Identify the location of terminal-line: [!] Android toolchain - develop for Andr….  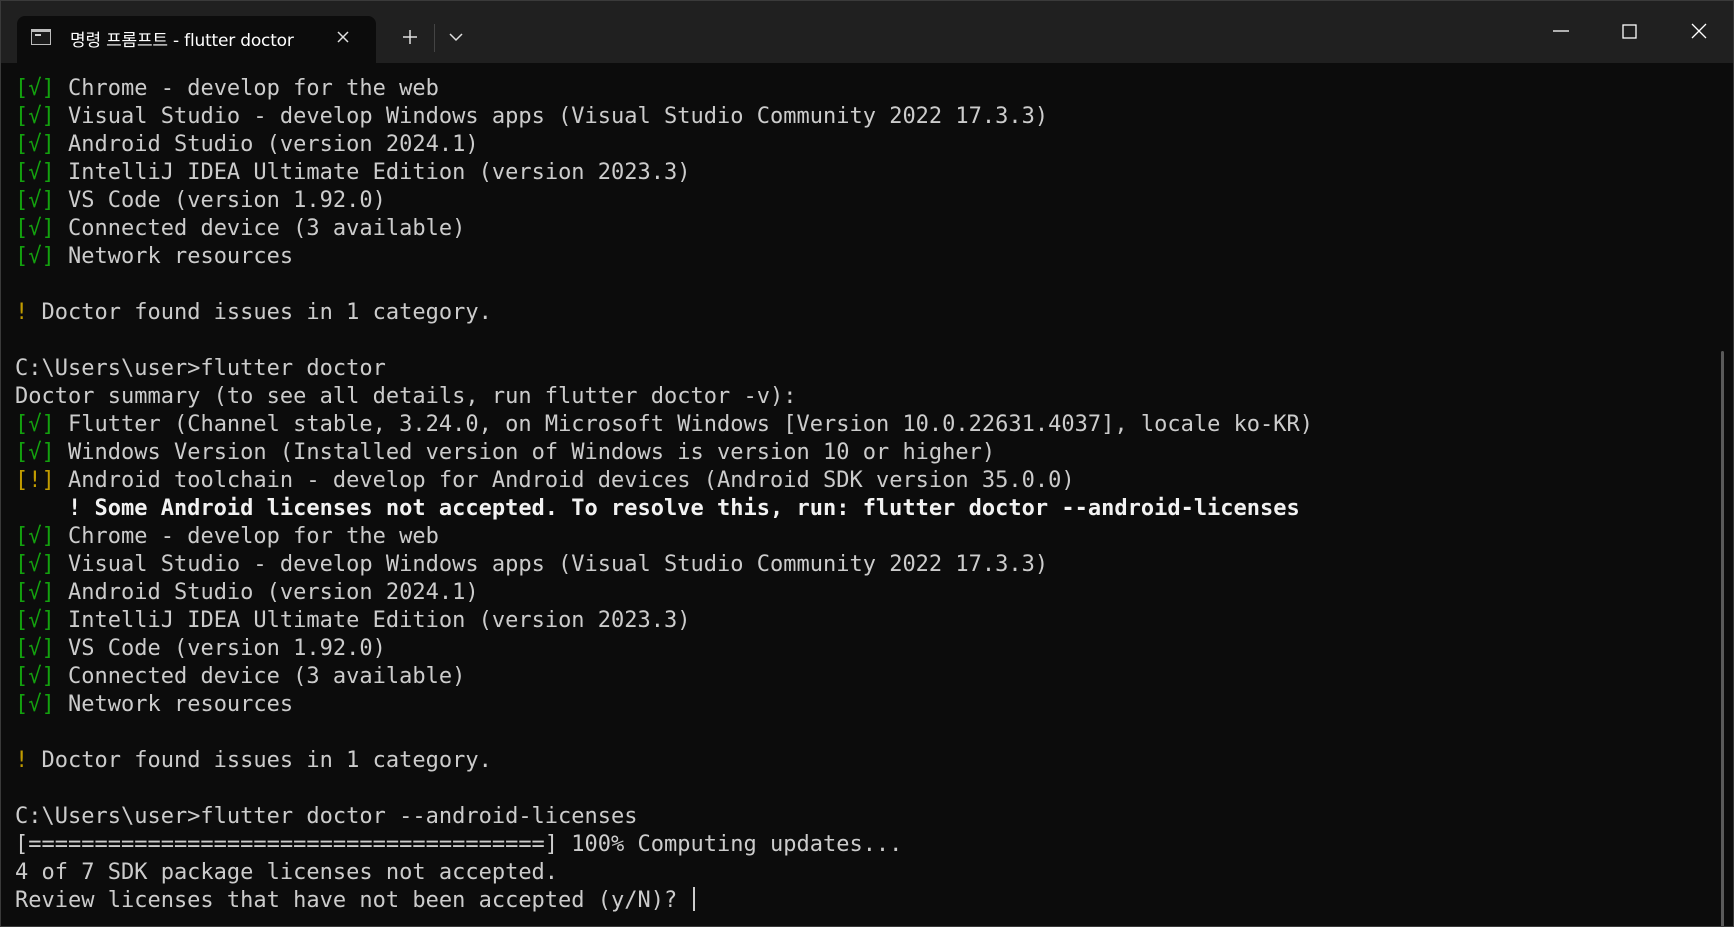
(664, 481).